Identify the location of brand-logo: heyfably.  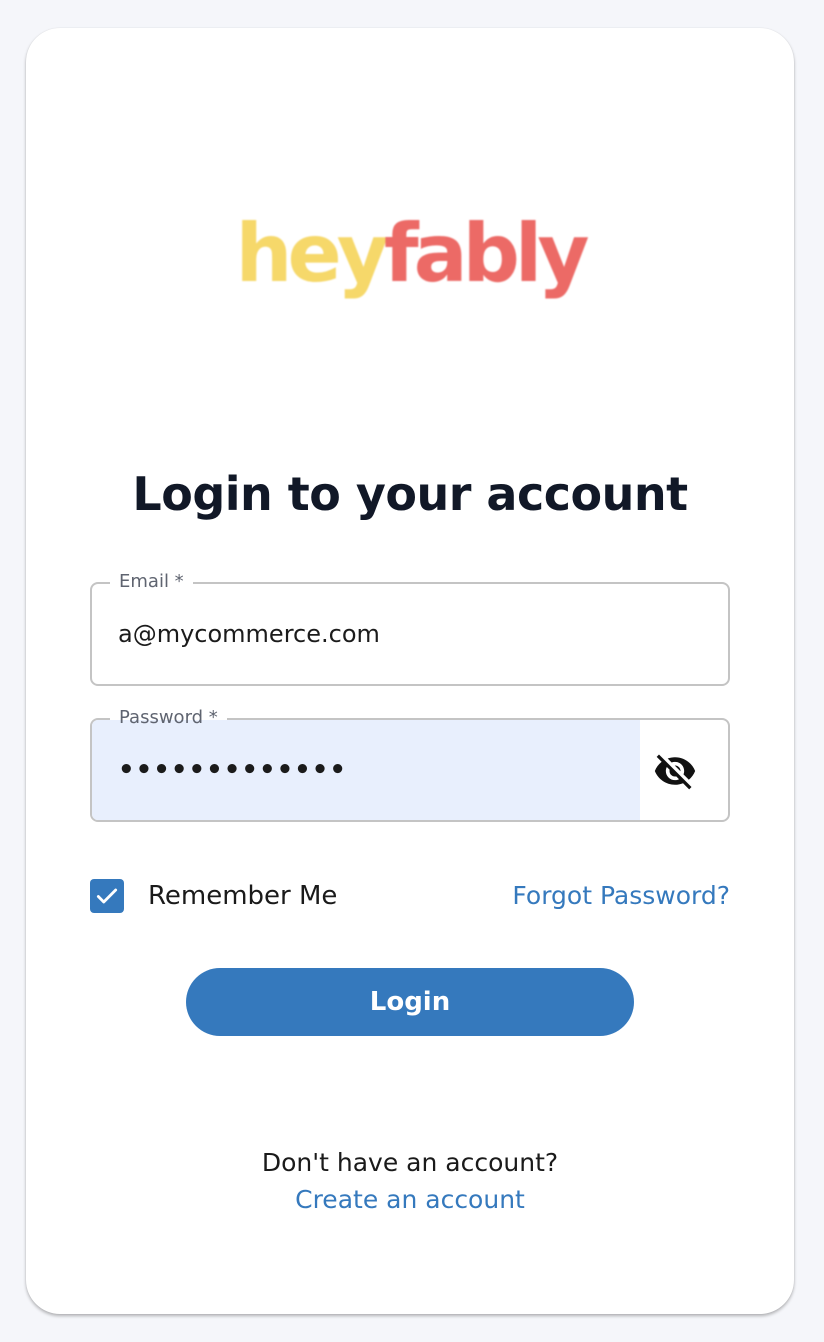
(410, 254).